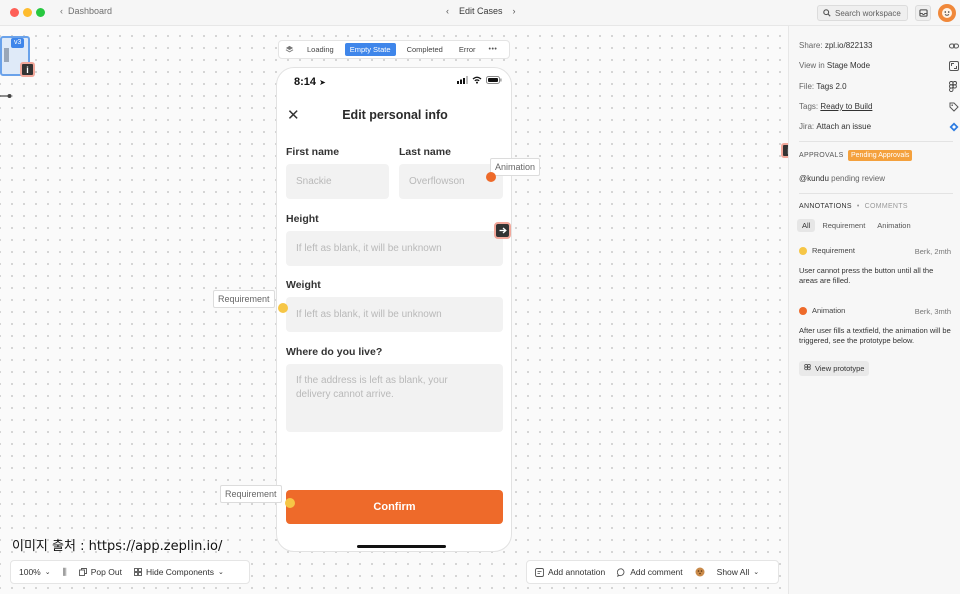  I want to click on tags-row: Tags: Ready to Build, so click(879, 107).